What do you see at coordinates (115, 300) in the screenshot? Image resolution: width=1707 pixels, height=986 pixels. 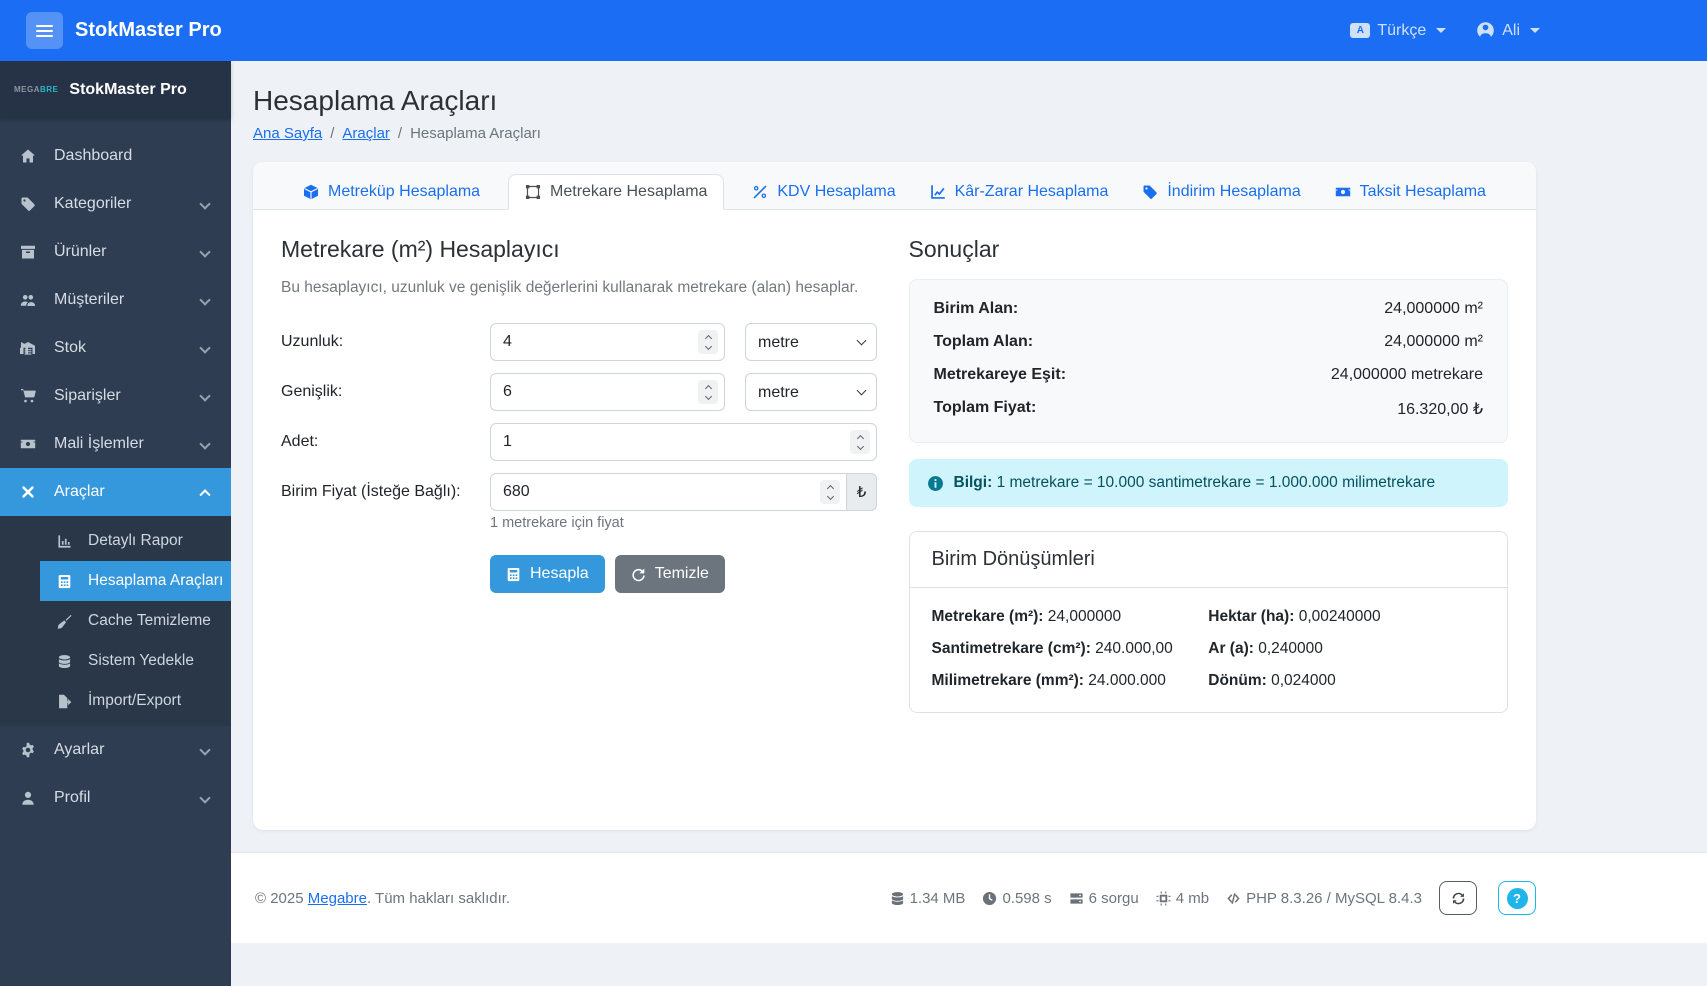 I see `sidebar-item-musteriler: Müşteriler` at bounding box center [115, 300].